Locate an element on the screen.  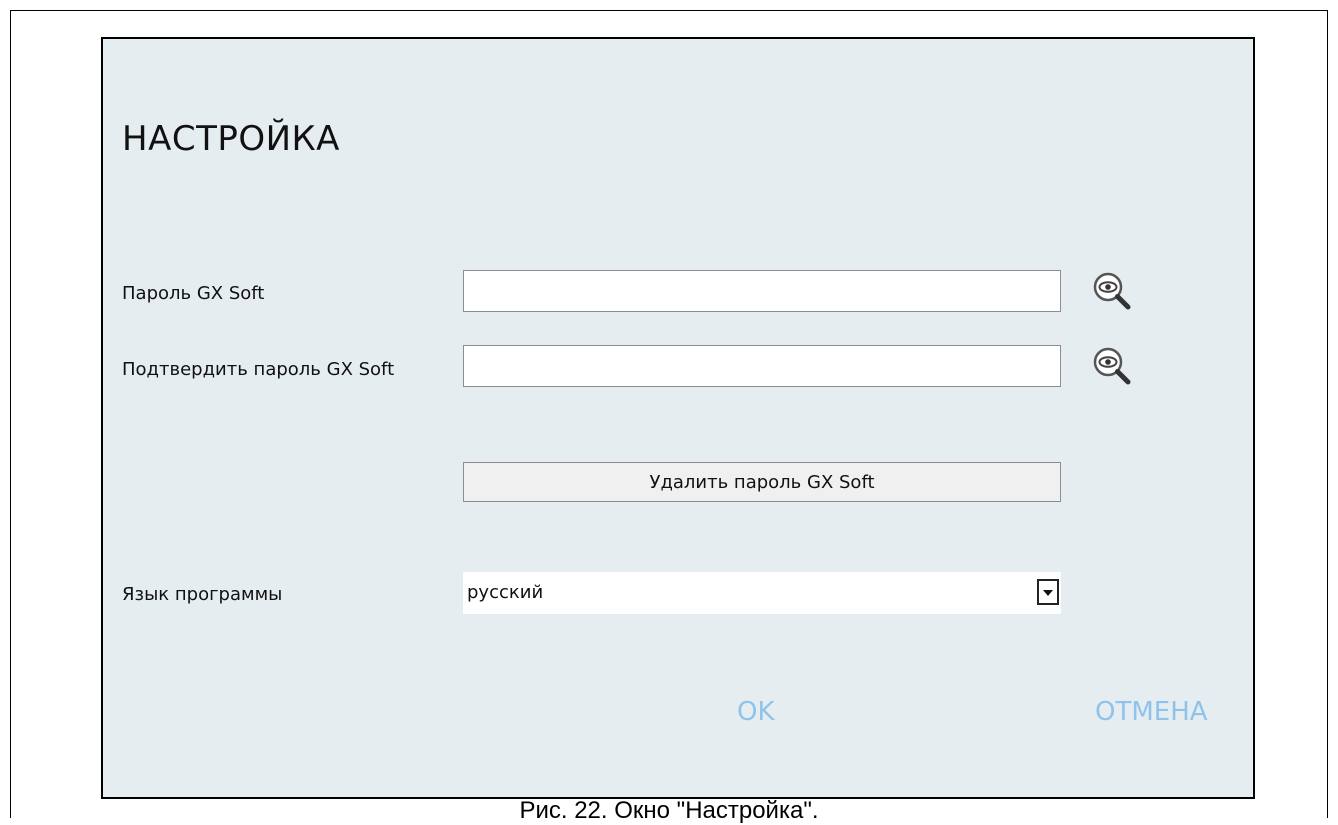
show-password-button is located at coordinates (1112, 291).